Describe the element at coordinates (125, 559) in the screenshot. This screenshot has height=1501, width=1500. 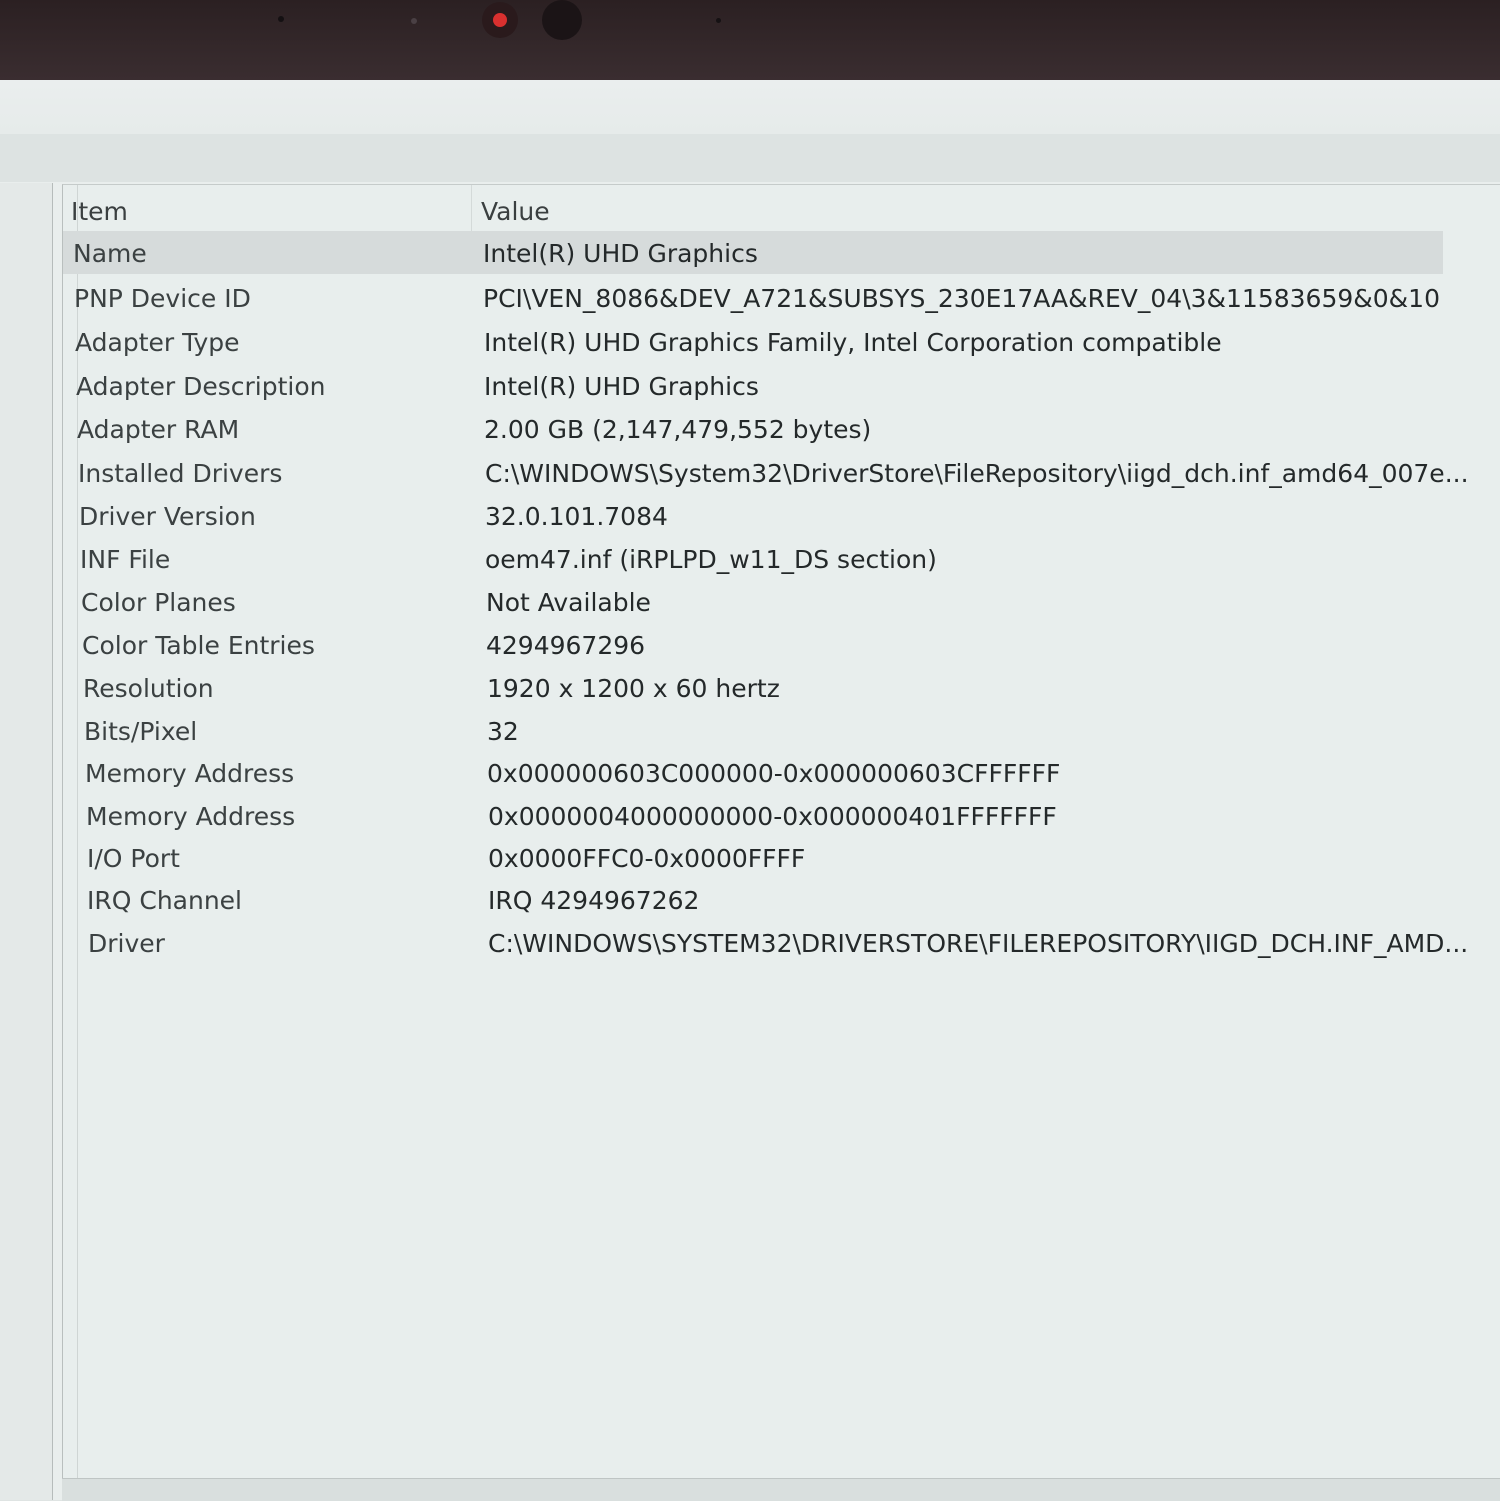
I see `row-item-label: INF File` at that location.